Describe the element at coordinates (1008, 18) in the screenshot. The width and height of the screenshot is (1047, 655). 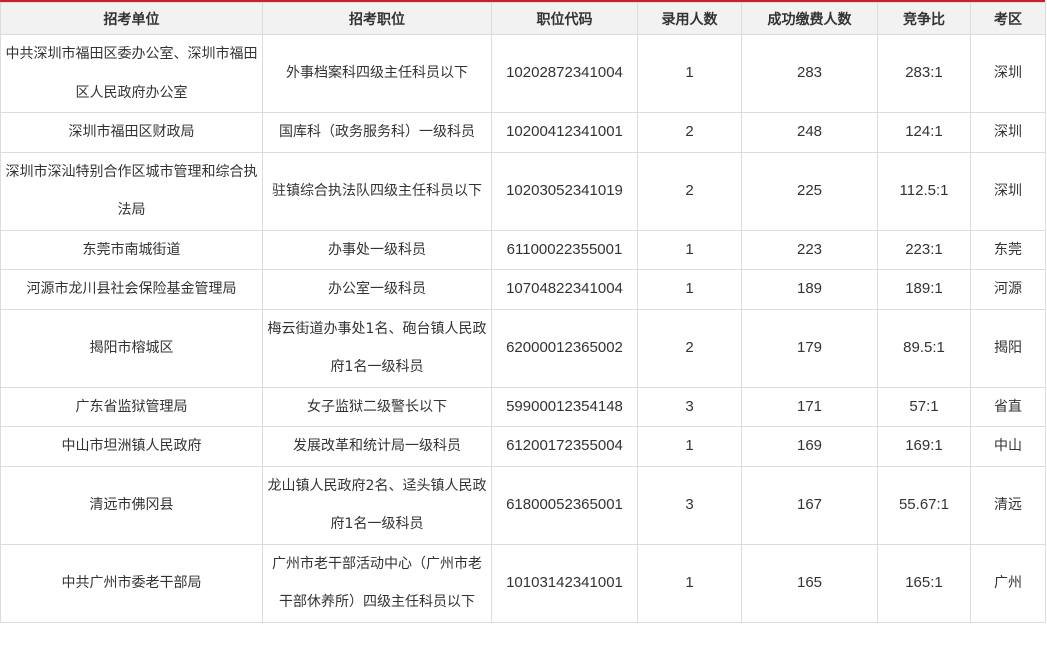
I see `header-region: 考区` at that location.